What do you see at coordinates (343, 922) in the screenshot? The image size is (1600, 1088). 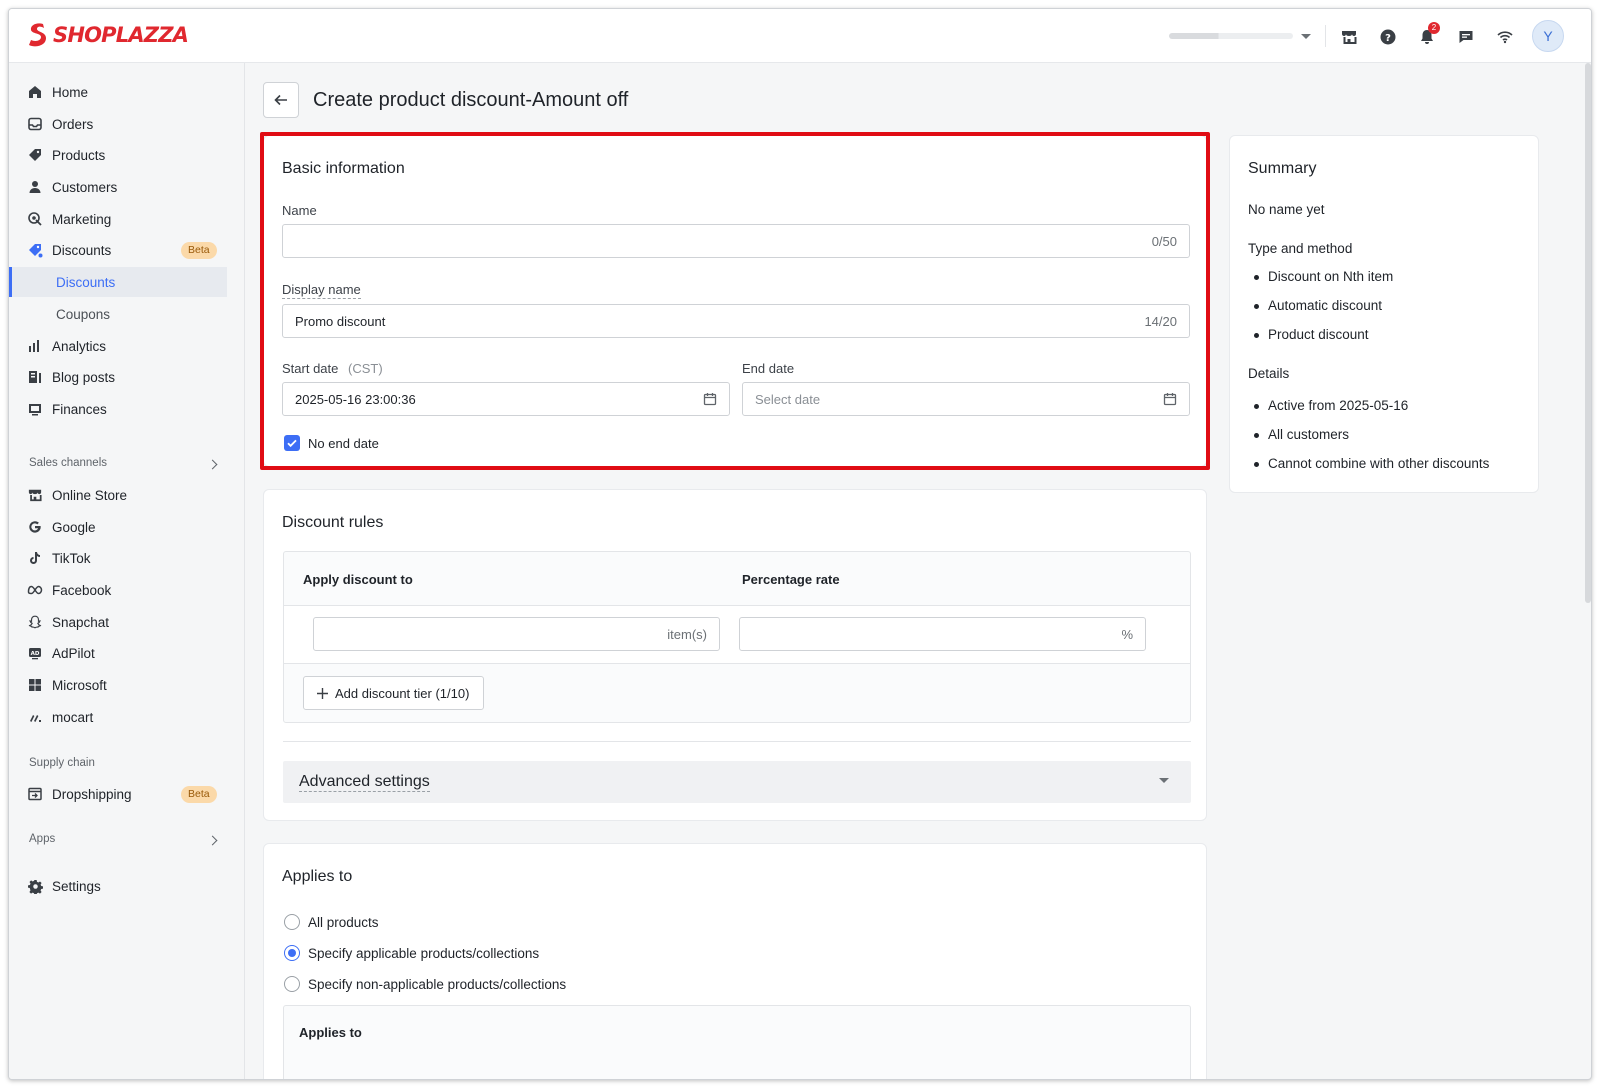 I see `radio-label: All products` at bounding box center [343, 922].